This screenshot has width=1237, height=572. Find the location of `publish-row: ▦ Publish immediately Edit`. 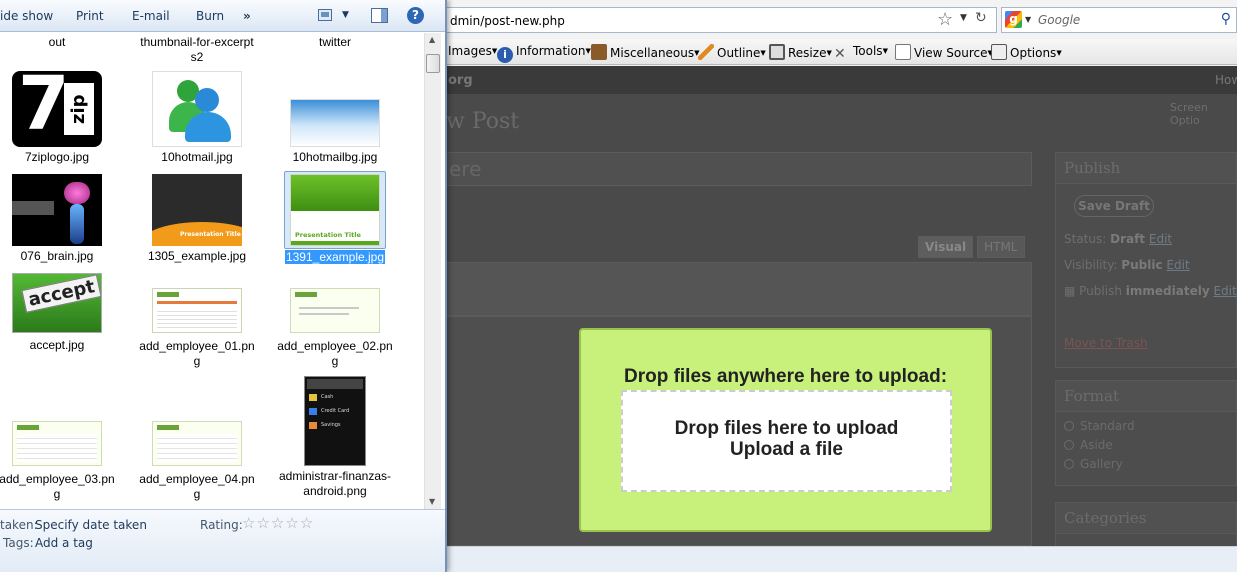

publish-row: ▦ Publish immediately Edit is located at coordinates (1150, 291).